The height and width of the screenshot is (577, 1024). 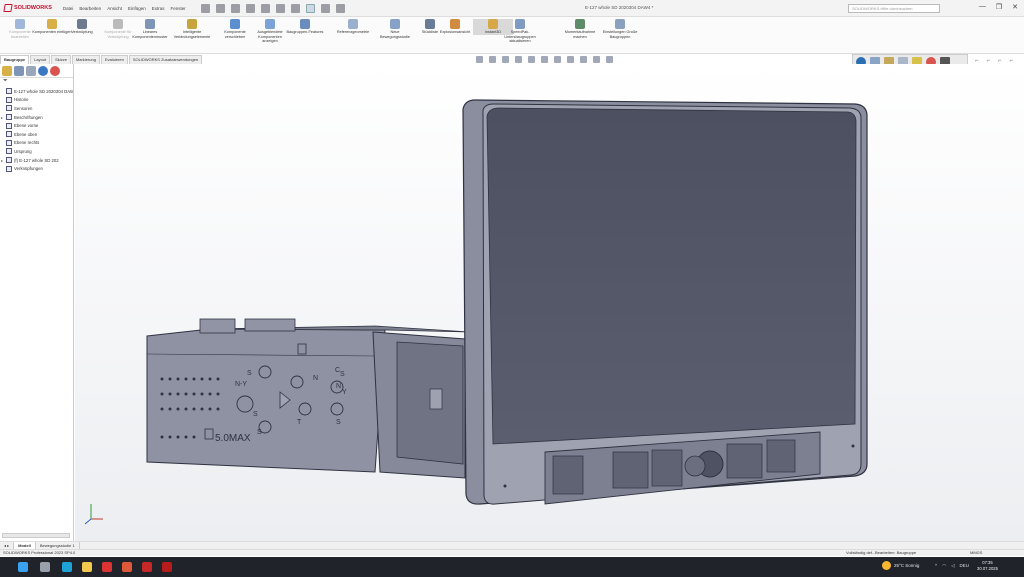 I want to click on tab-modell: Modell, so click(x=25, y=545).